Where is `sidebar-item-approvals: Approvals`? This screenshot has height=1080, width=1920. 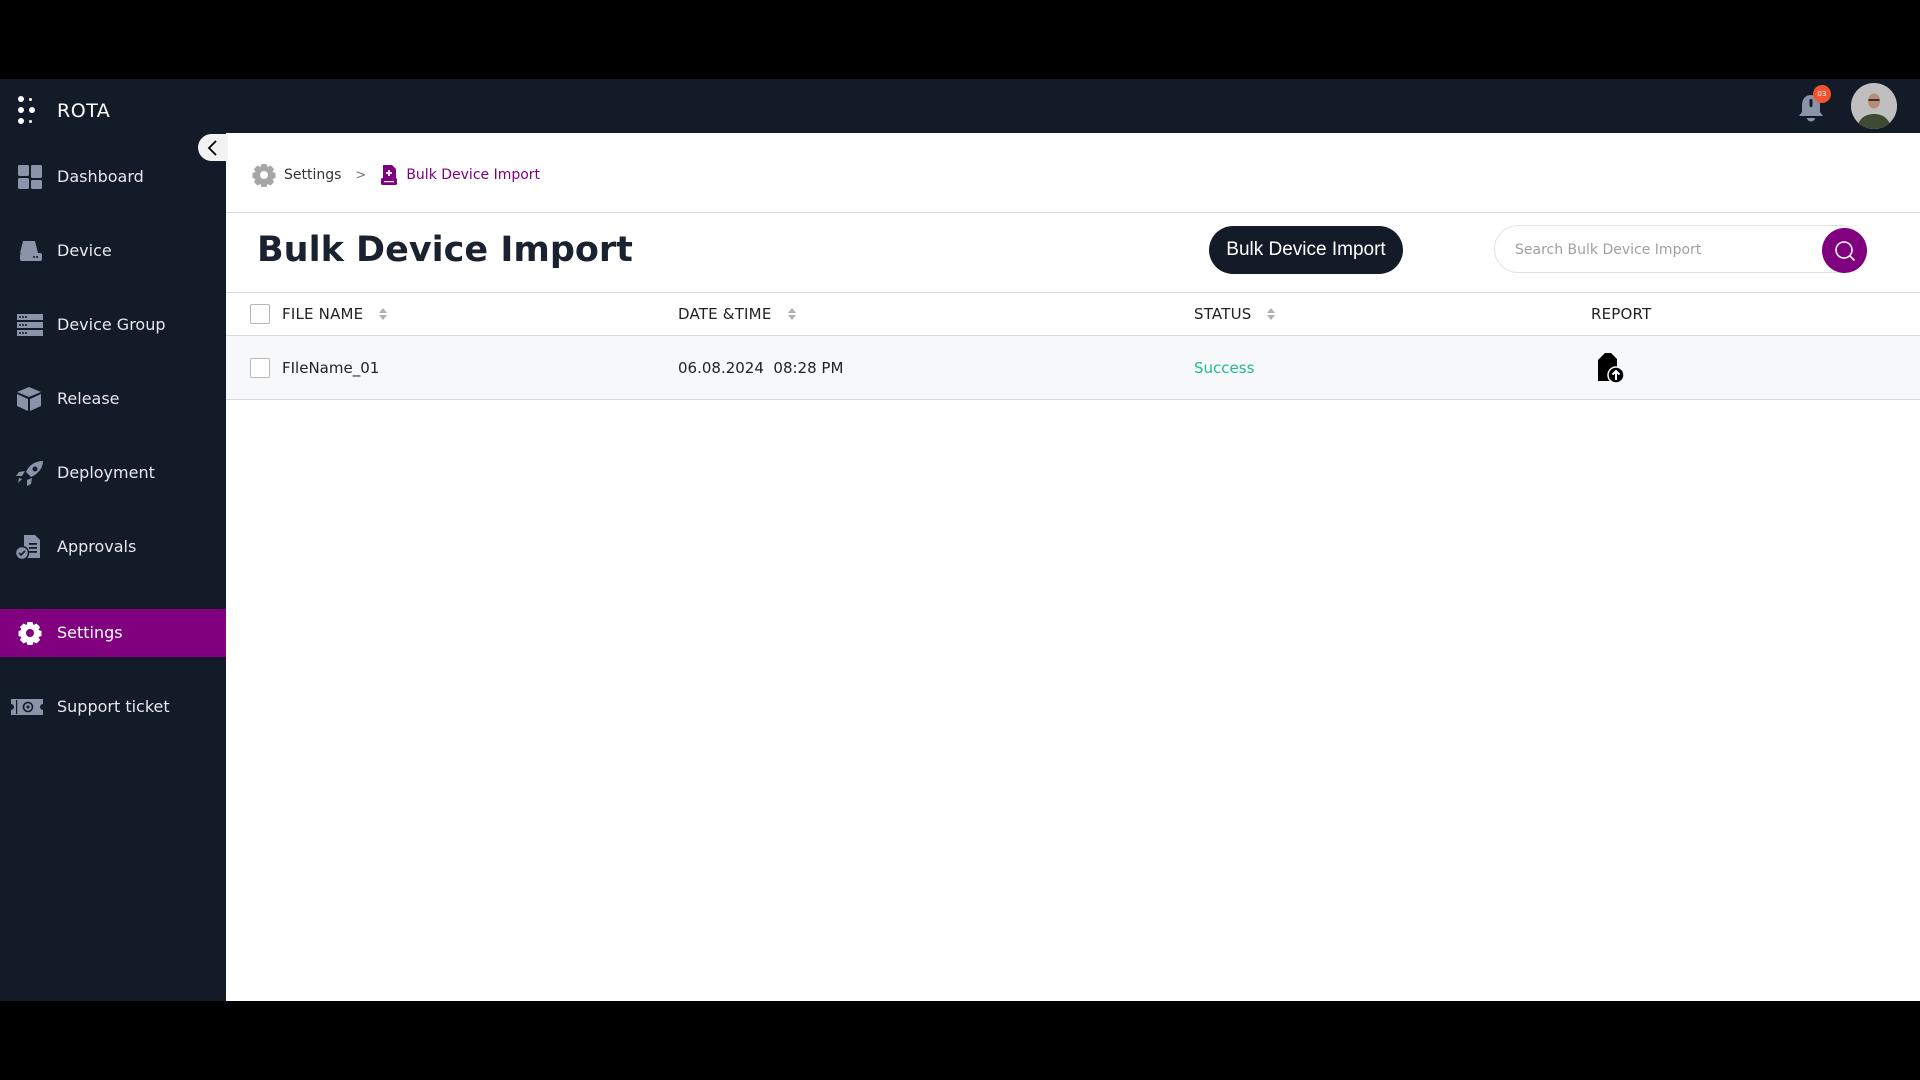 sidebar-item-approvals: Approvals is located at coordinates (113, 547).